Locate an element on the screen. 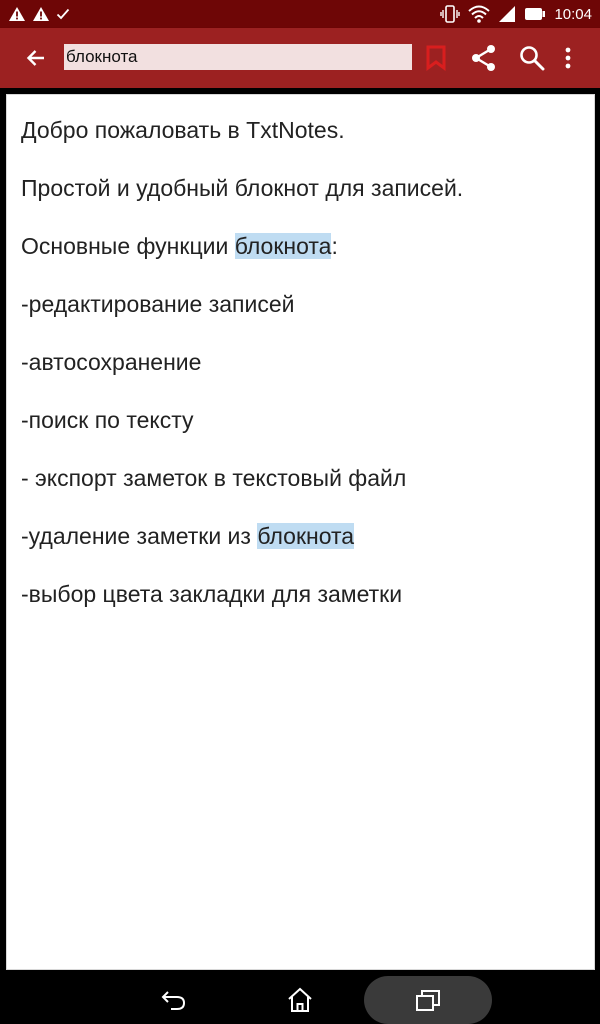 This screenshot has height=1024, width=600. back-icon is located at coordinates (173, 1000).